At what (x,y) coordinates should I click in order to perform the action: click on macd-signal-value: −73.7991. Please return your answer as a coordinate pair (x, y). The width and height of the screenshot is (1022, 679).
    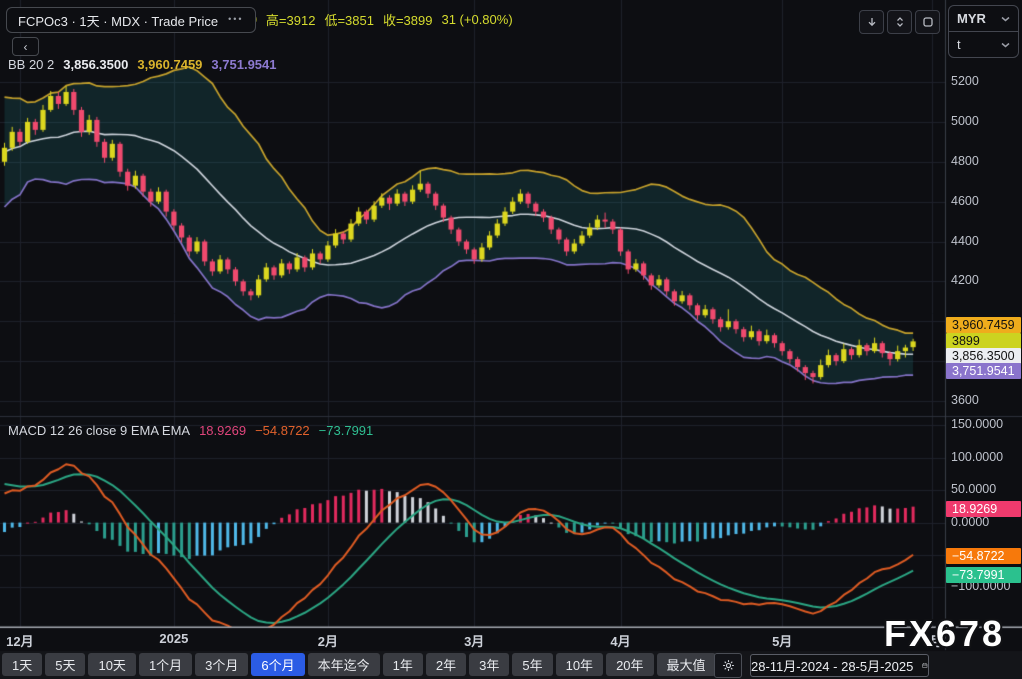
    Looking at the image, I should click on (346, 430).